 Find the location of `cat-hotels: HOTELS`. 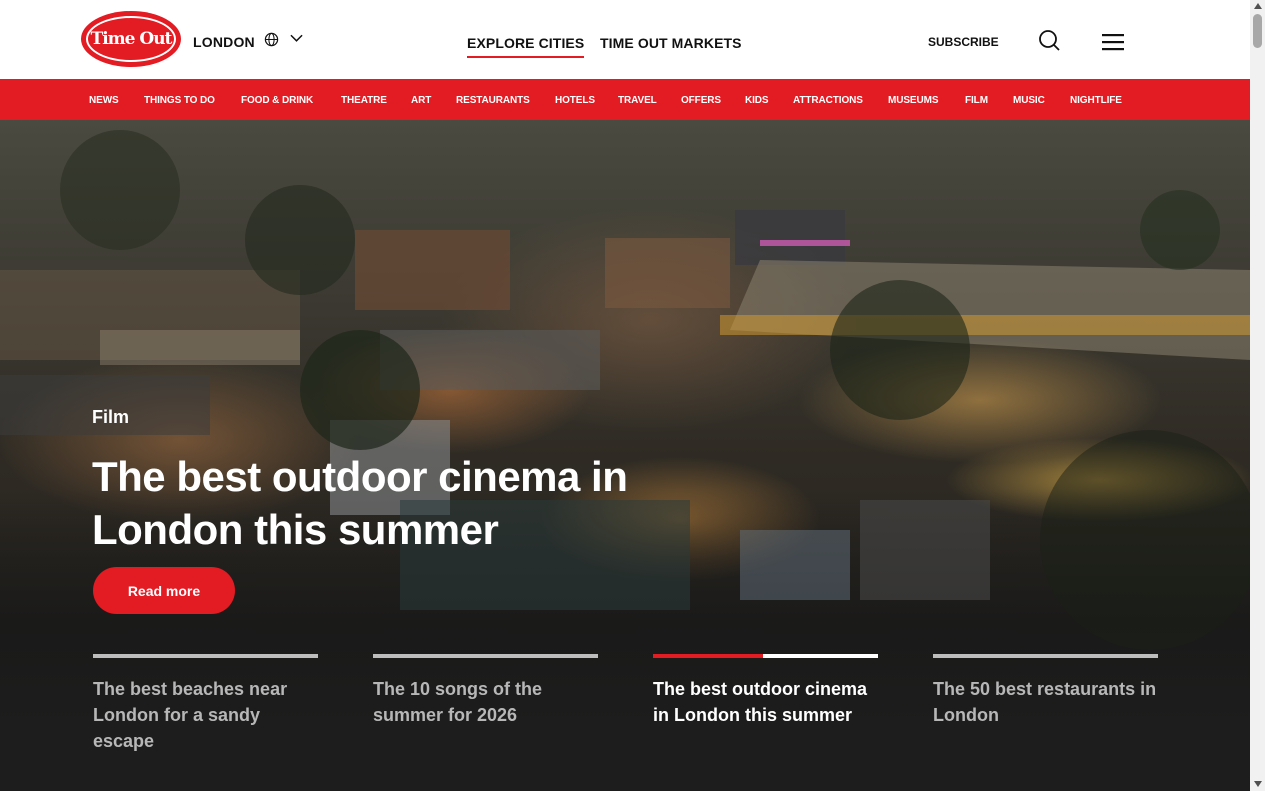

cat-hotels: HOTELS is located at coordinates (575, 100).